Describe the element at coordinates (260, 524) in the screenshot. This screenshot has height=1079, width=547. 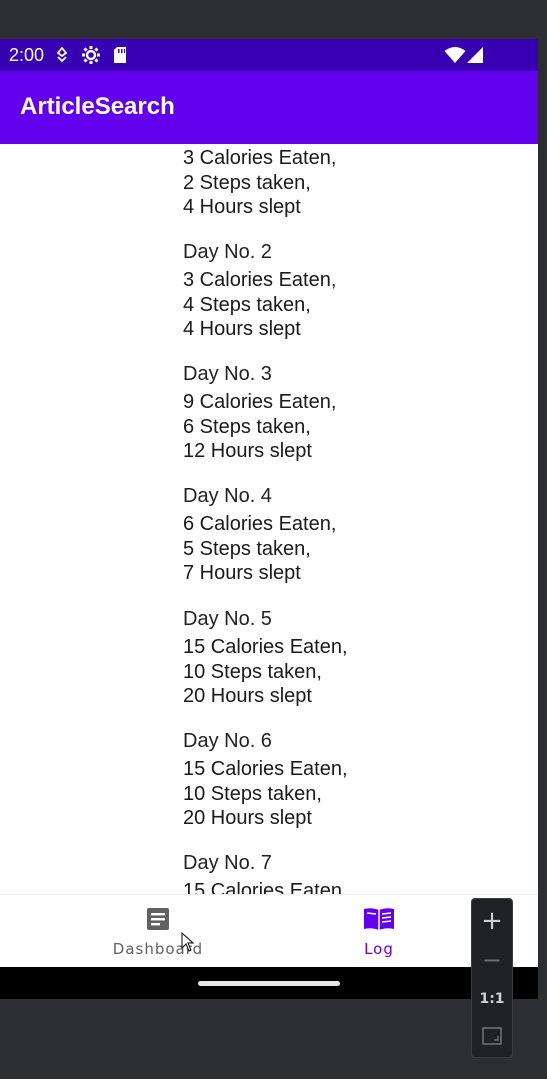
I see `entry-calories: 6 Calories Eaten,` at that location.